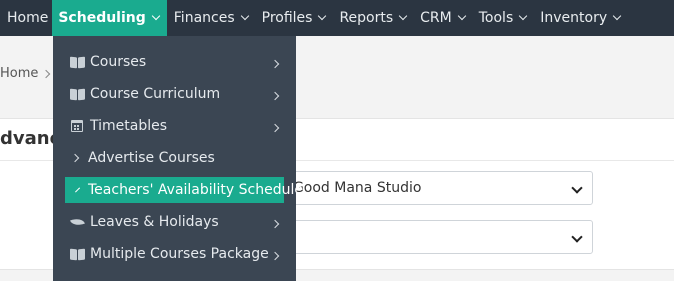  I want to click on nav-finances-label: Finances, so click(204, 18).